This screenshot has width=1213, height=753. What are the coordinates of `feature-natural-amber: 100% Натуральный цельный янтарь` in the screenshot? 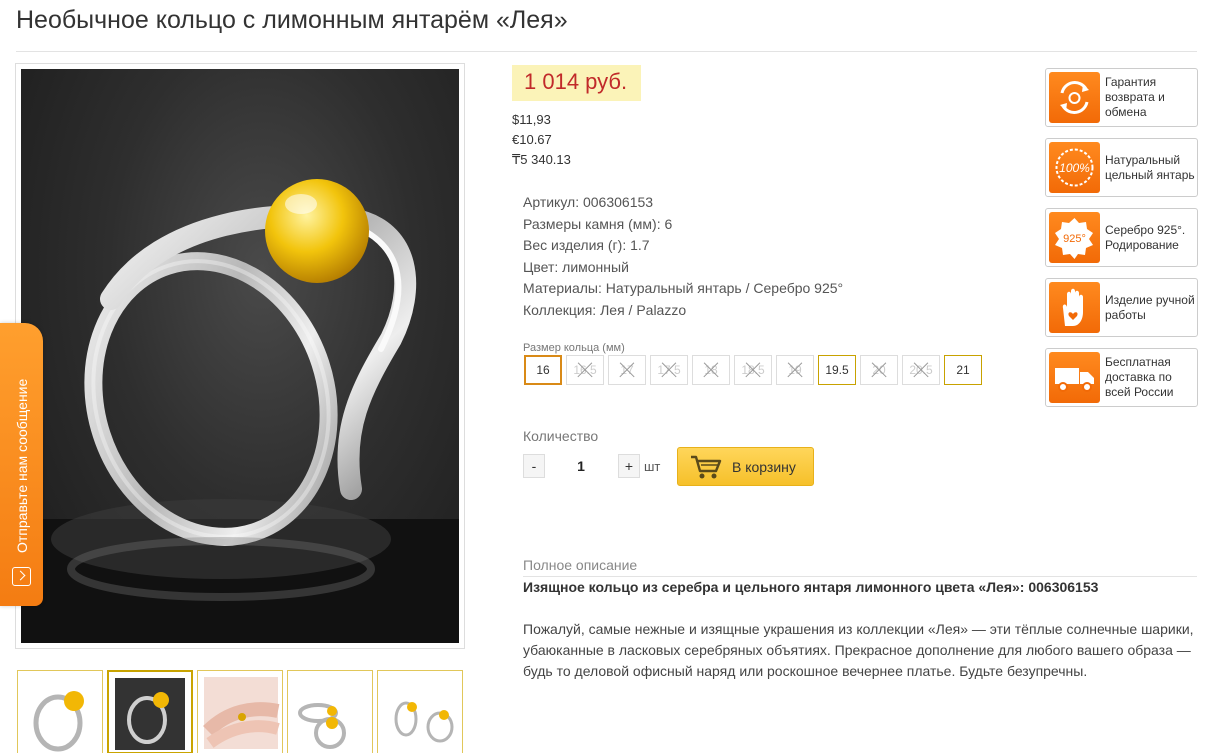 It's located at (1121, 167).